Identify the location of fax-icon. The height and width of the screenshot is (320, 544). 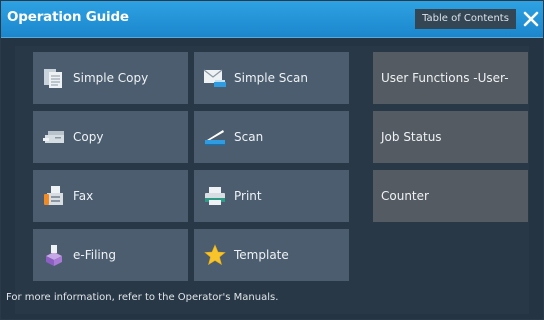
(53, 195).